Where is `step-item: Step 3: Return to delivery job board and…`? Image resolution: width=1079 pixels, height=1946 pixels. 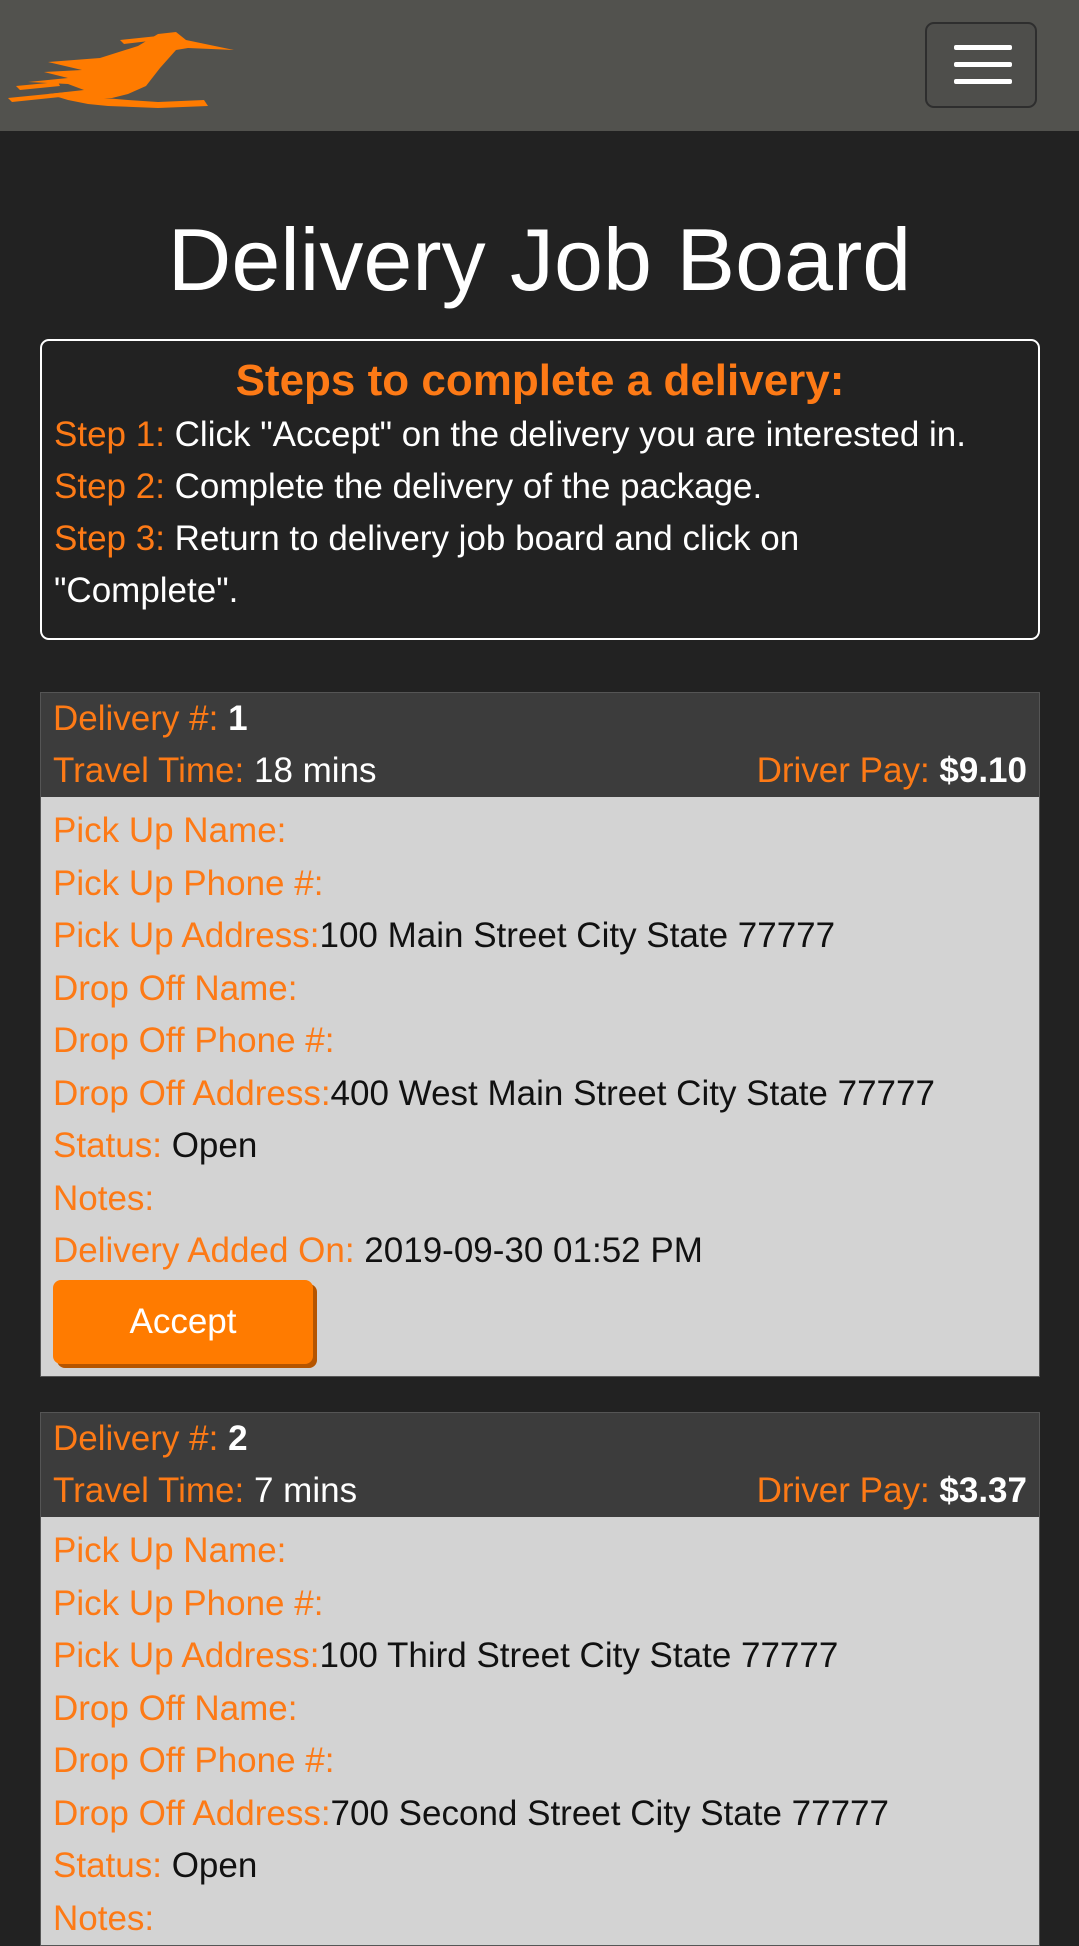 step-item: Step 3: Return to delivery job board and… is located at coordinates (540, 539).